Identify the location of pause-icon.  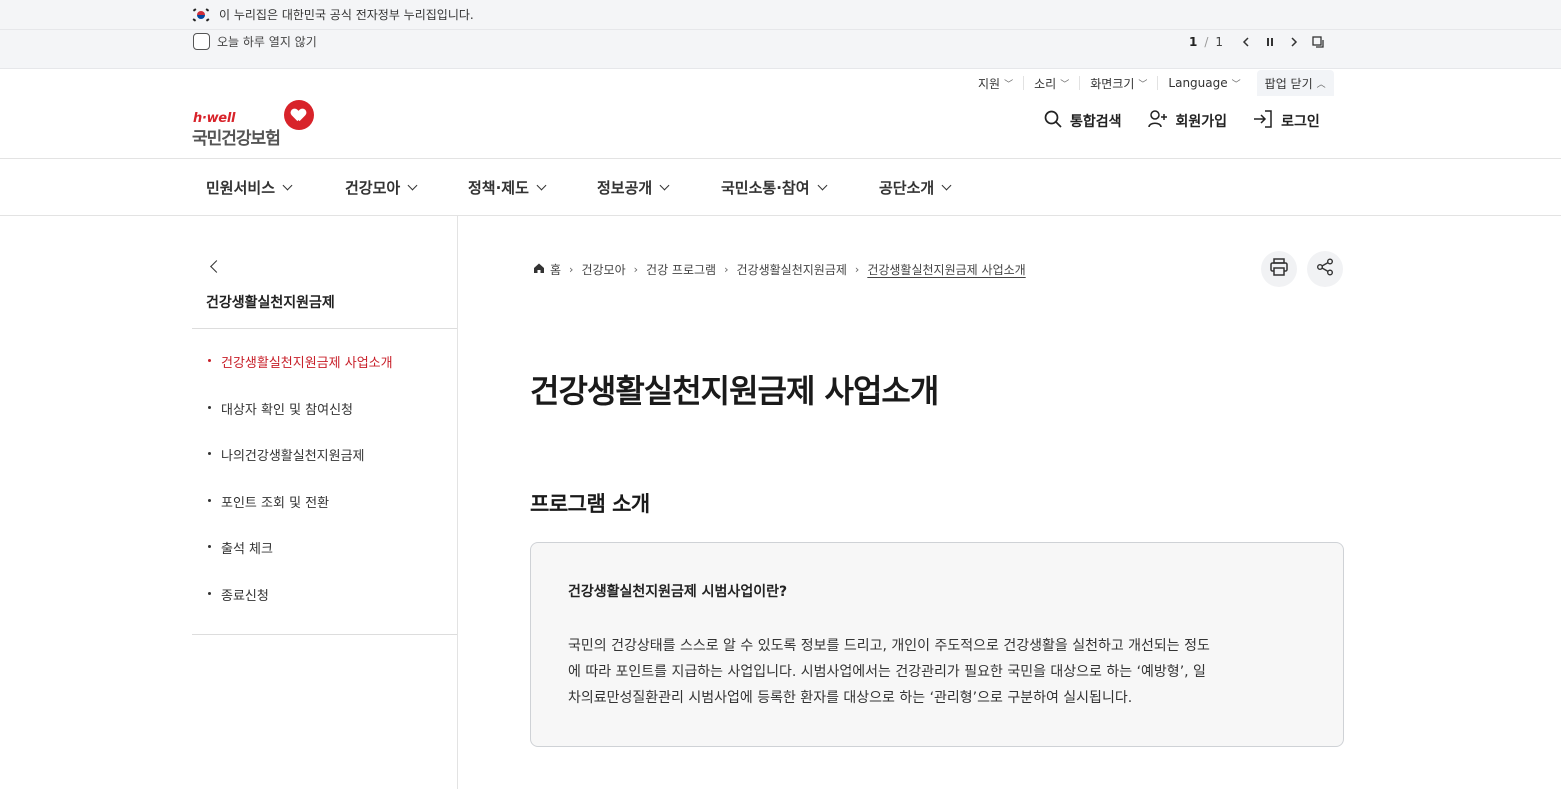
(1270, 42).